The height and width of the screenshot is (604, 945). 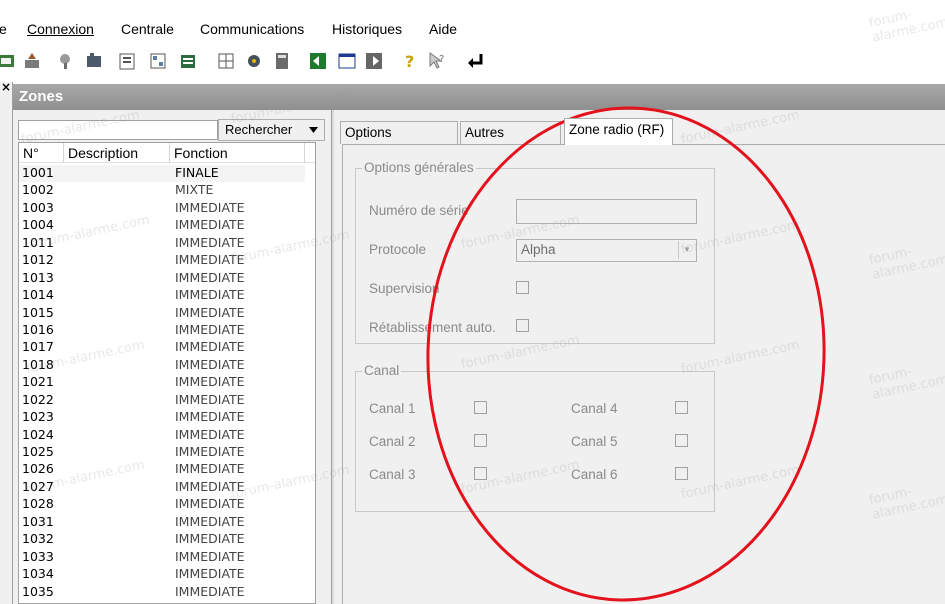 I want to click on menu-item-connexion: Connexion, so click(x=60, y=29).